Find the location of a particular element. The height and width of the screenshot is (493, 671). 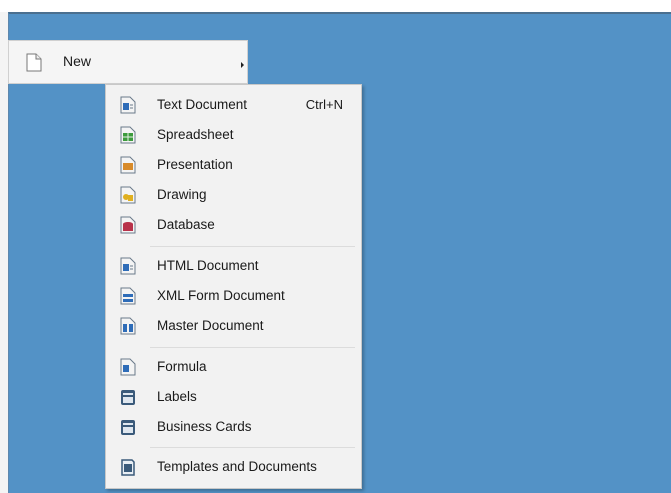

submenu-item-html-document: HTML Document is located at coordinates (233, 266).